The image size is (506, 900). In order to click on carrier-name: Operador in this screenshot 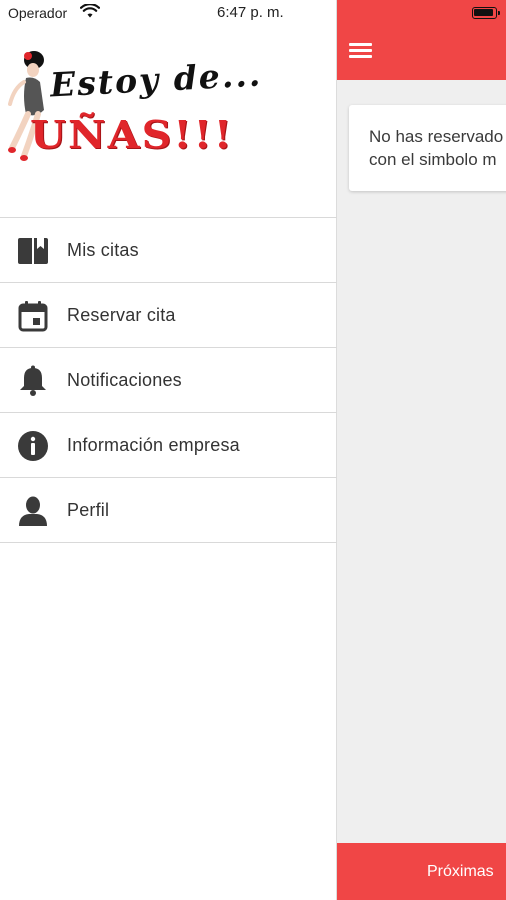, I will do `click(38, 13)`.